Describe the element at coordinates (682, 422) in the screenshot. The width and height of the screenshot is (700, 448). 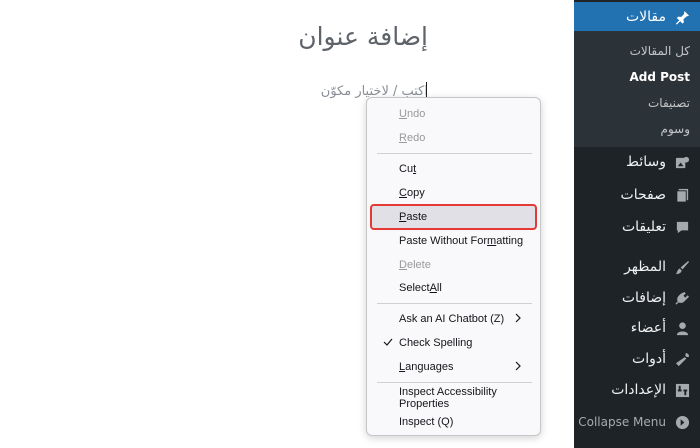
I see `collapse-arrow-icon` at that location.